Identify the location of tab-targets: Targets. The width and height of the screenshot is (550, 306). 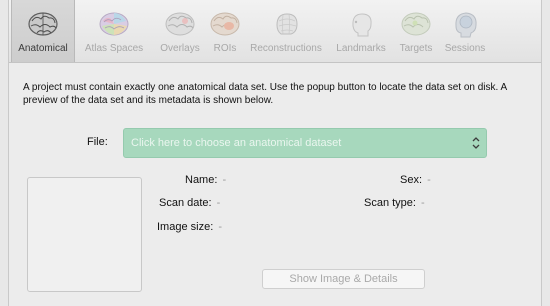
(416, 31).